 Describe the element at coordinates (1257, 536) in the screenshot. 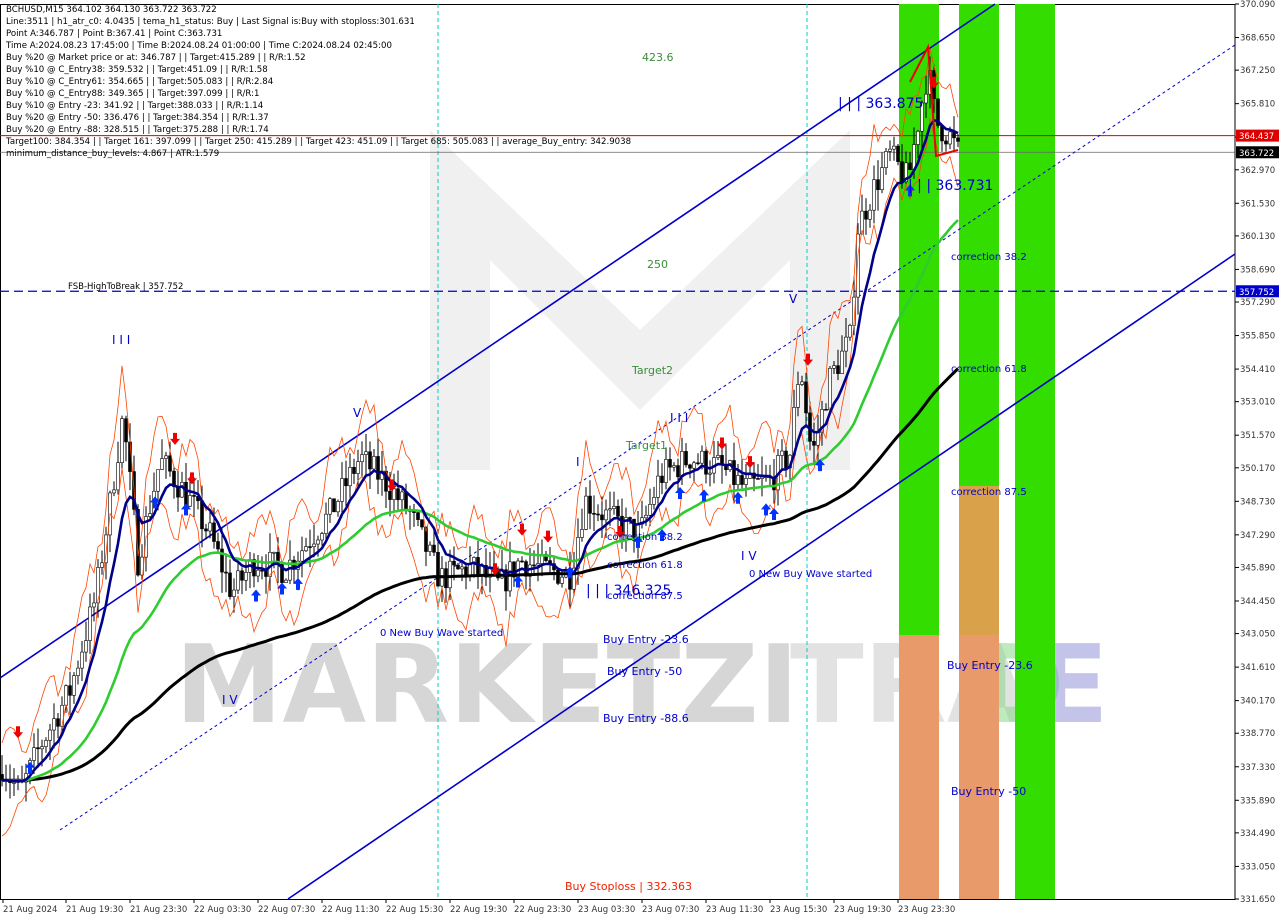

I see `y-tick-label: 347.290` at that location.